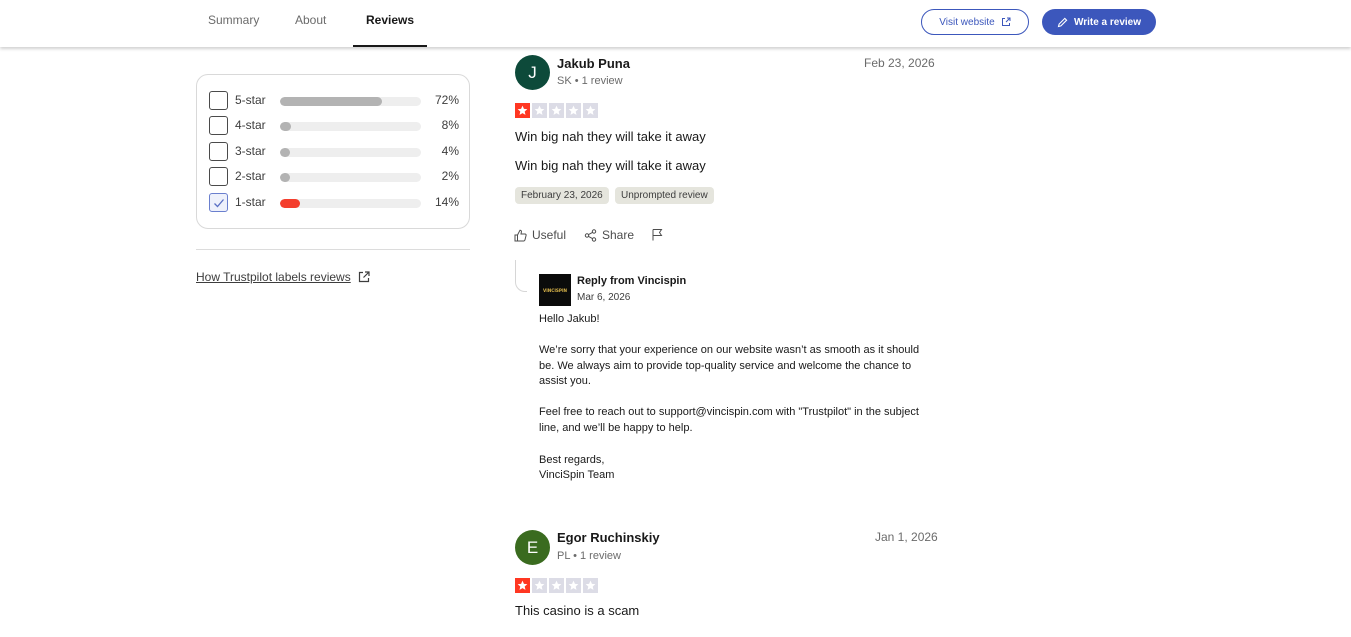 This screenshot has width=1351, height=637. What do you see at coordinates (610, 165) in the screenshot?
I see `review-body: Win big nah they will take it away` at bounding box center [610, 165].